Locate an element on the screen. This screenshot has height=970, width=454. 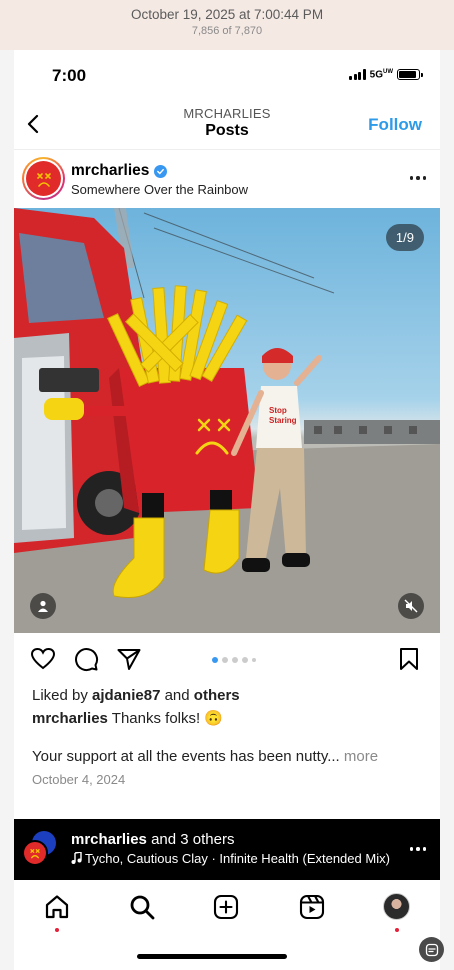
post-username-label: mrcharlies is located at coordinates (110, 170).